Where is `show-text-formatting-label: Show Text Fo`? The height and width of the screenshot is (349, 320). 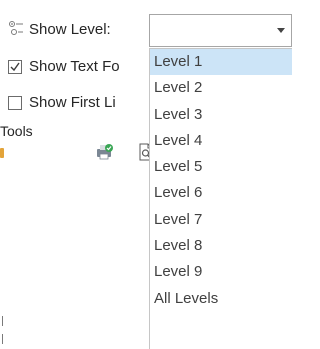 show-text-formatting-label: Show Text Fo is located at coordinates (89, 66).